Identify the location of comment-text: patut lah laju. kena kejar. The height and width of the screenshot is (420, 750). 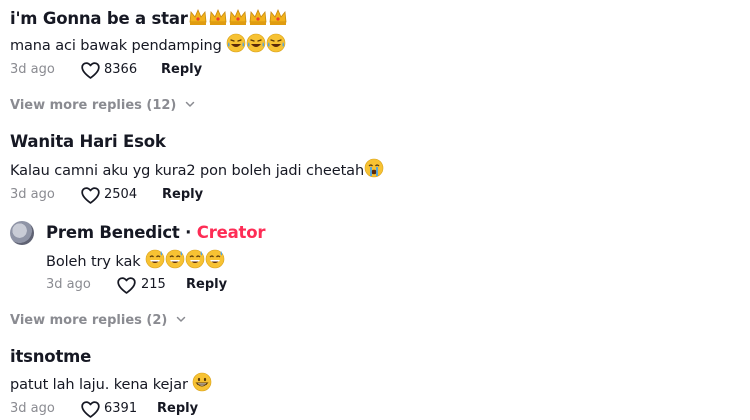
(111, 382).